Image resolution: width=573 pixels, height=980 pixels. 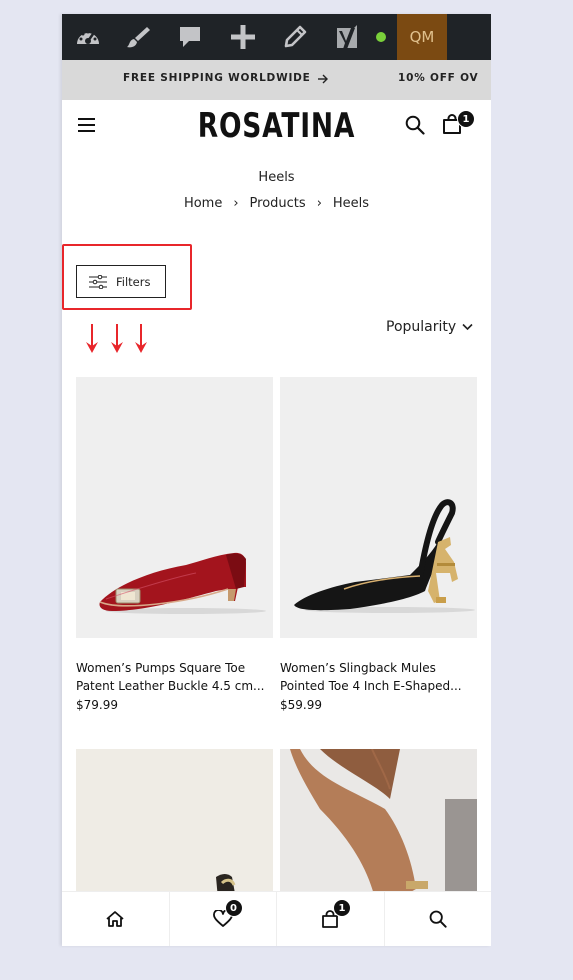 I want to click on free-shipping-text: FREE SHIPPING WORLDWIDE, so click(x=217, y=78).